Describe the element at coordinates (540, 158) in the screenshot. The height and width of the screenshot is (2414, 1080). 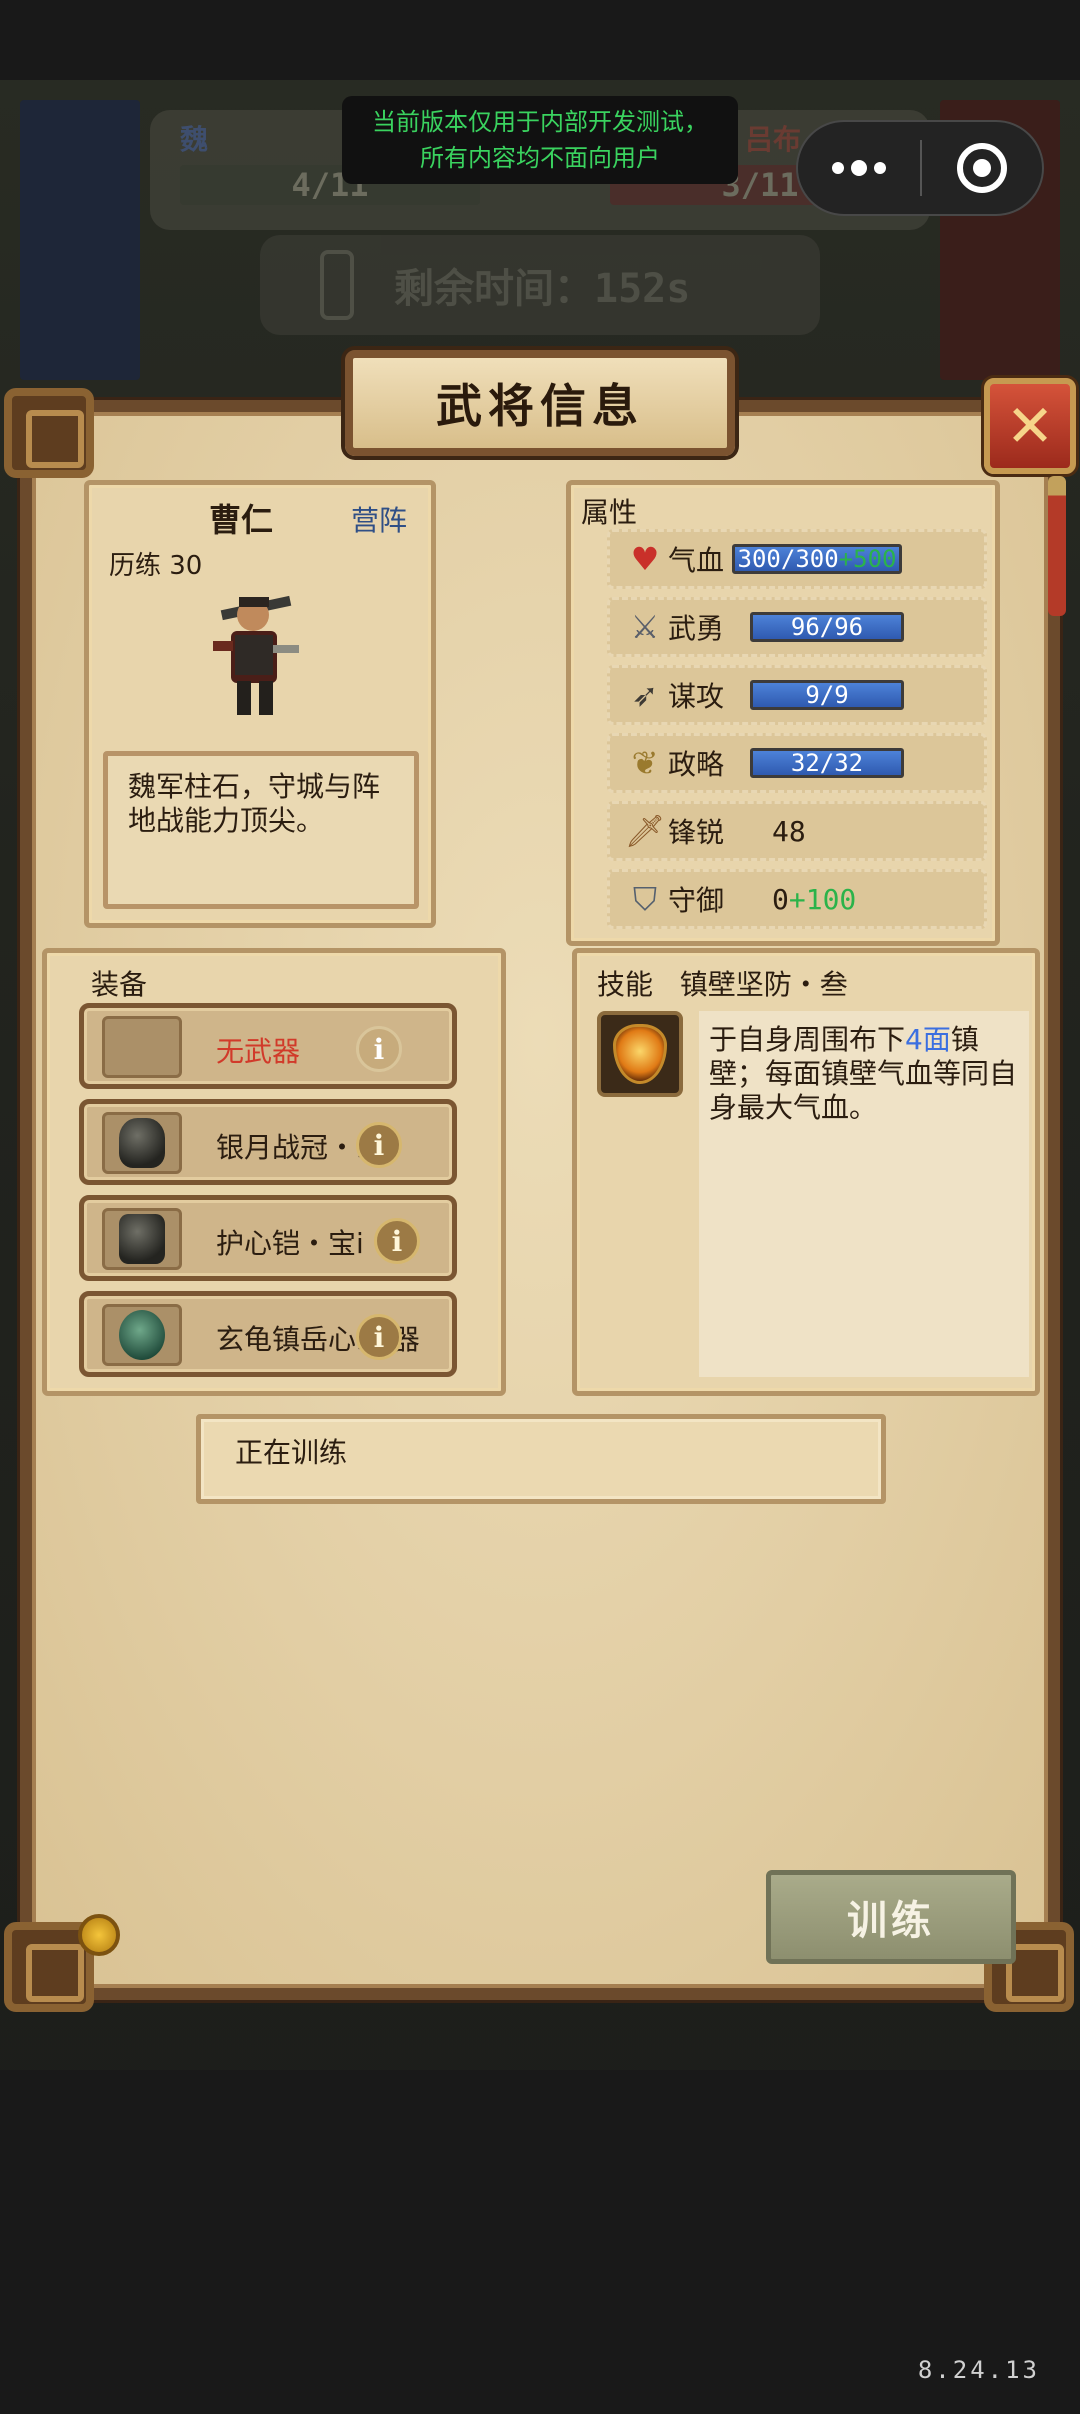
I see `toast-line-2: 所有内容均不面向用户` at that location.